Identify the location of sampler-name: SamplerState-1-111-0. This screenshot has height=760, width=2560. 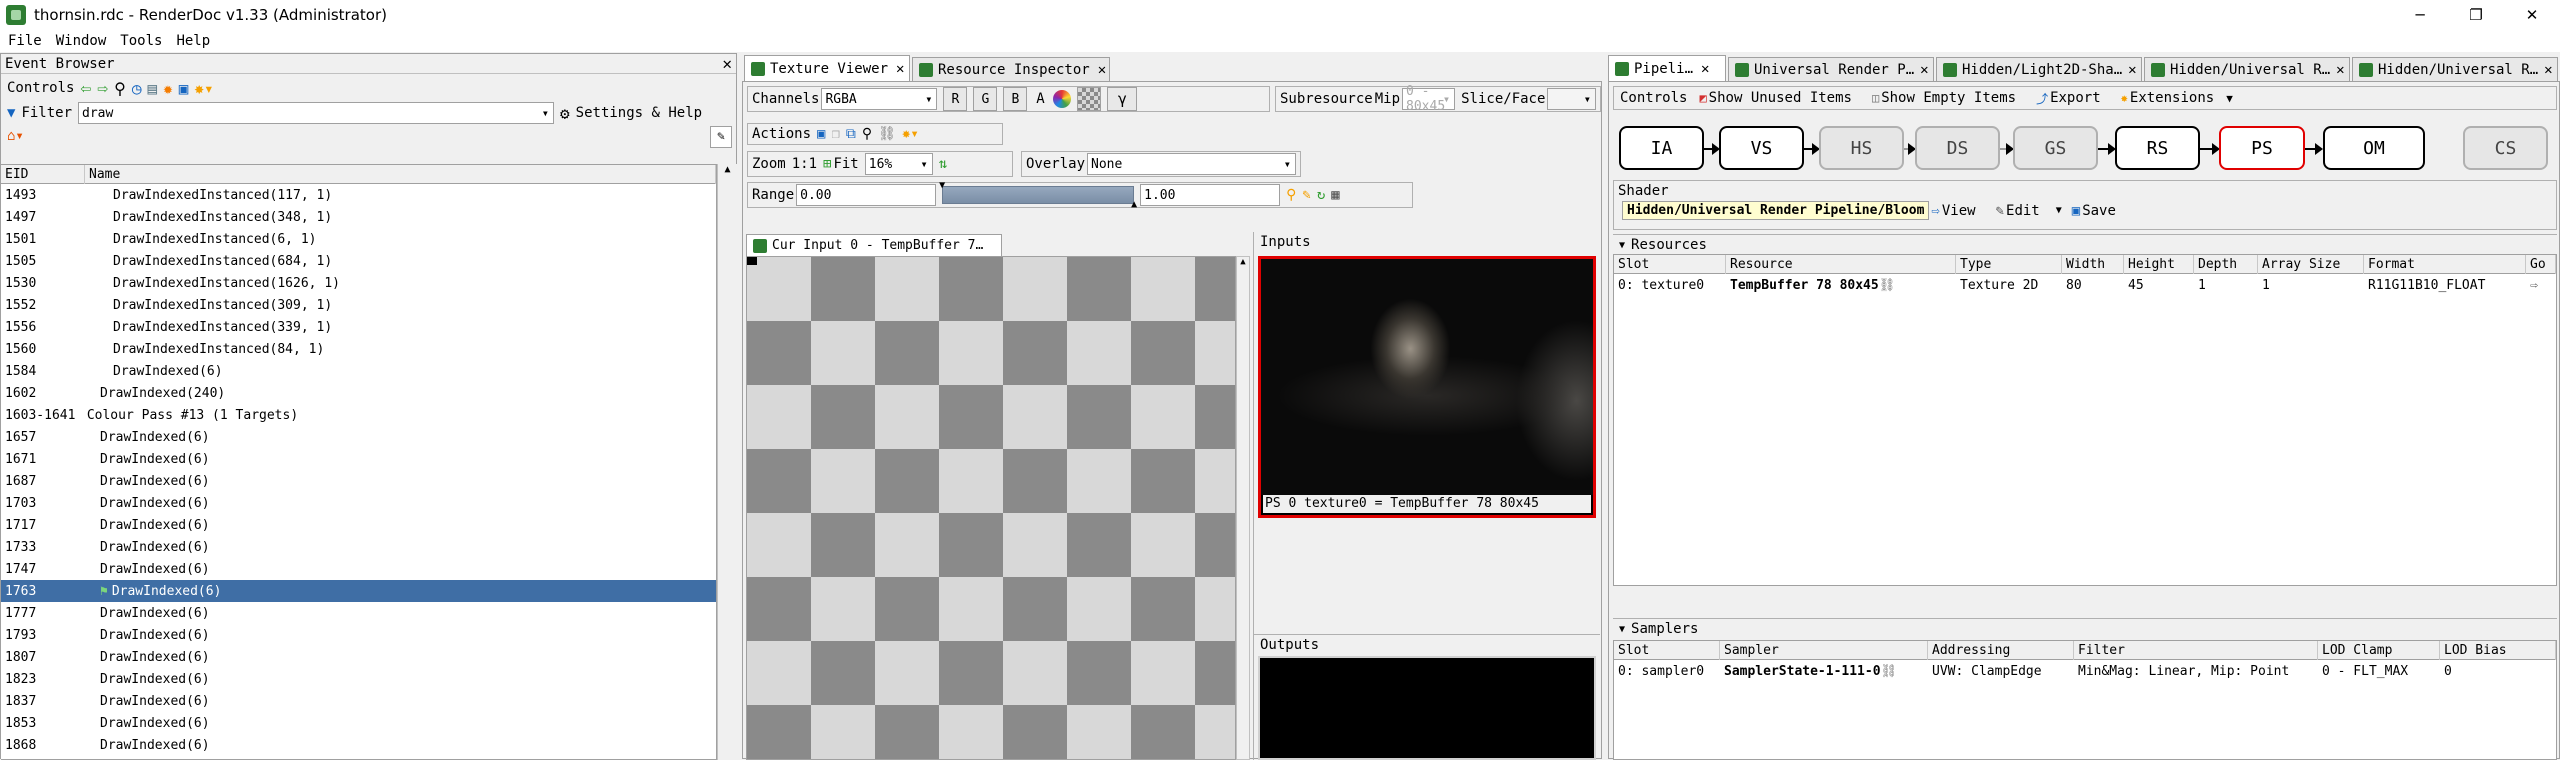
(1802, 671).